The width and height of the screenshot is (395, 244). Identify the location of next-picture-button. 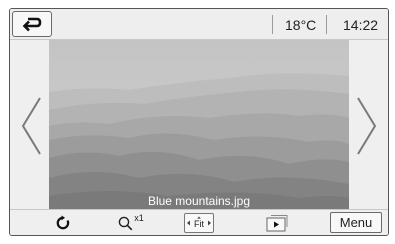
(367, 126).